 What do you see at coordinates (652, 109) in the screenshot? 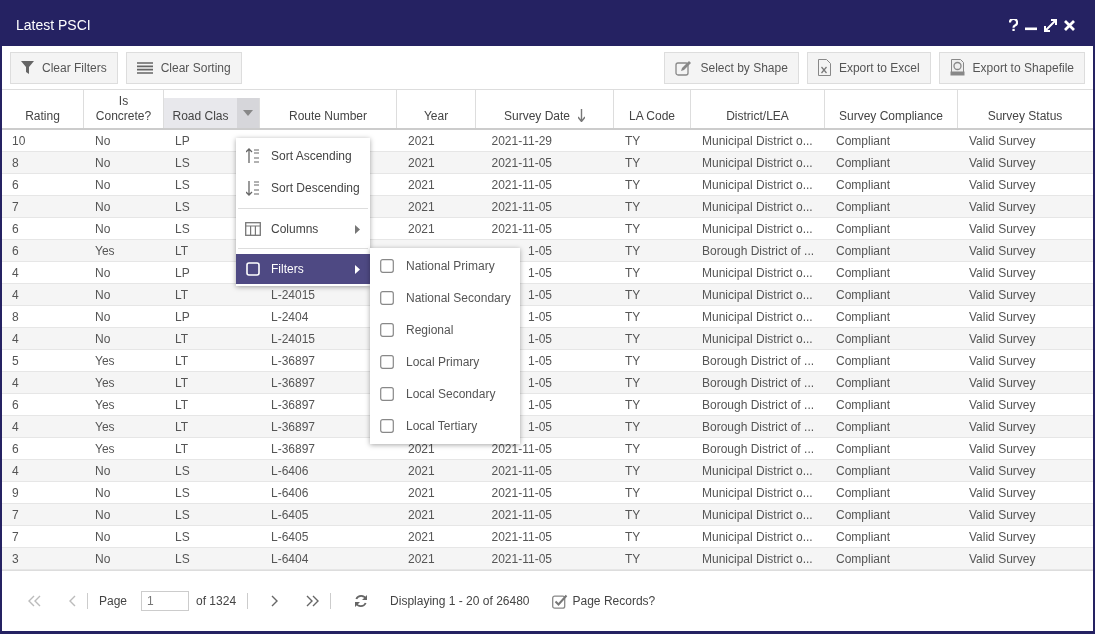
I see `column-header: LA Code` at bounding box center [652, 109].